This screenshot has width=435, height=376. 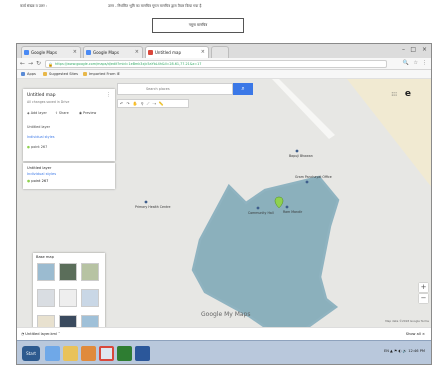 I want to click on site-boundary-polygon, so click(x=265, y=251).